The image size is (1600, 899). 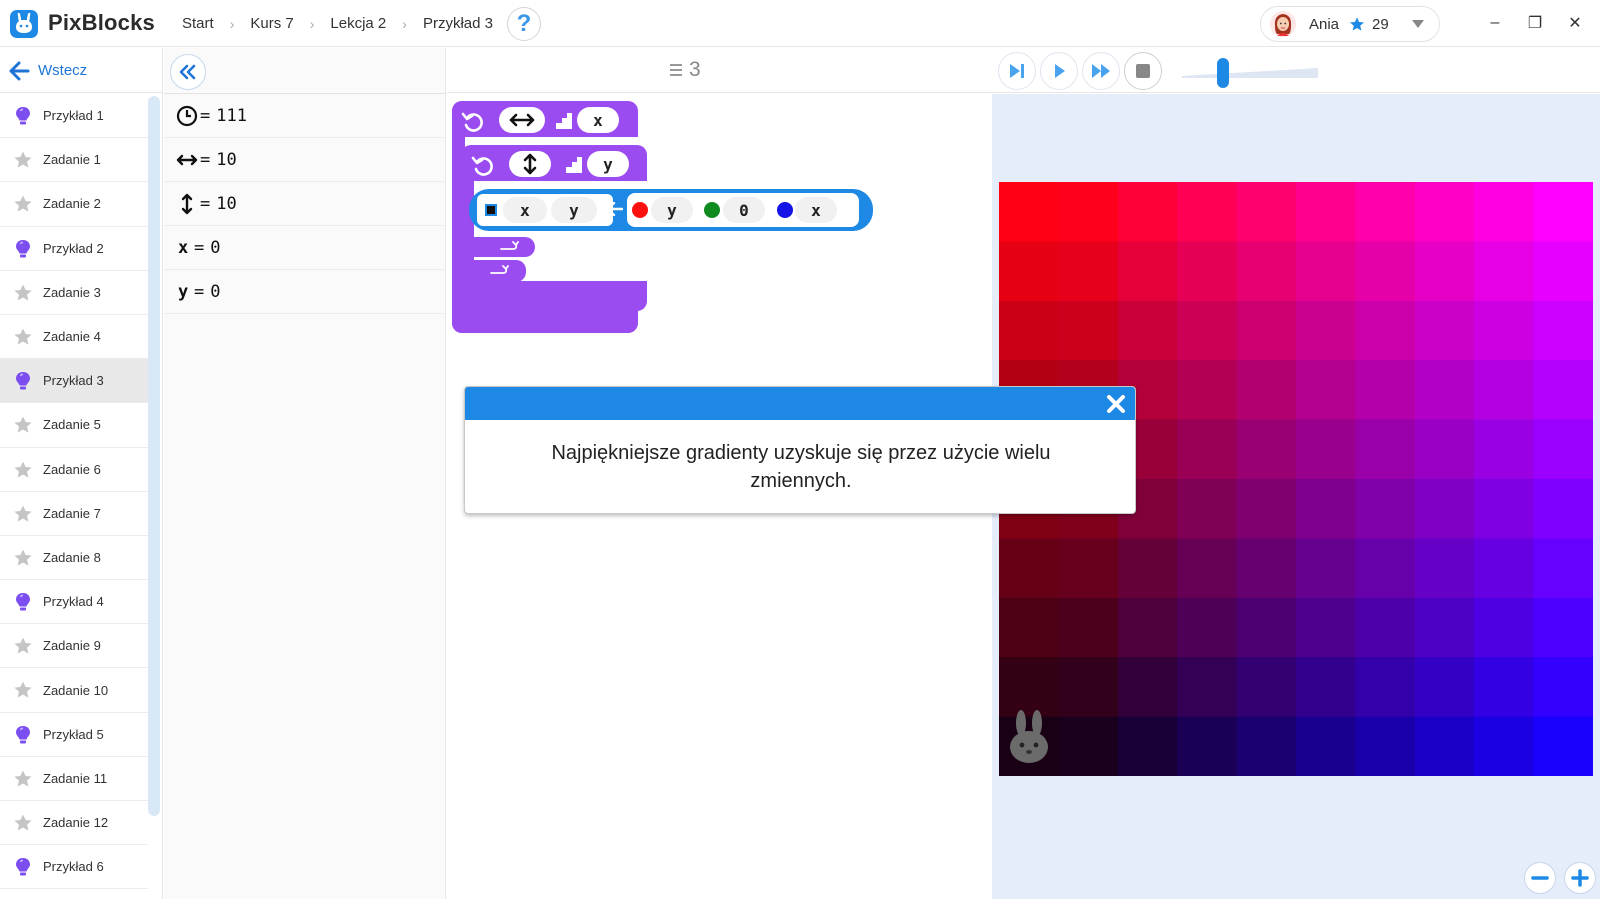 I want to click on breadcrumb-course: Kurs 7, so click(x=271, y=23).